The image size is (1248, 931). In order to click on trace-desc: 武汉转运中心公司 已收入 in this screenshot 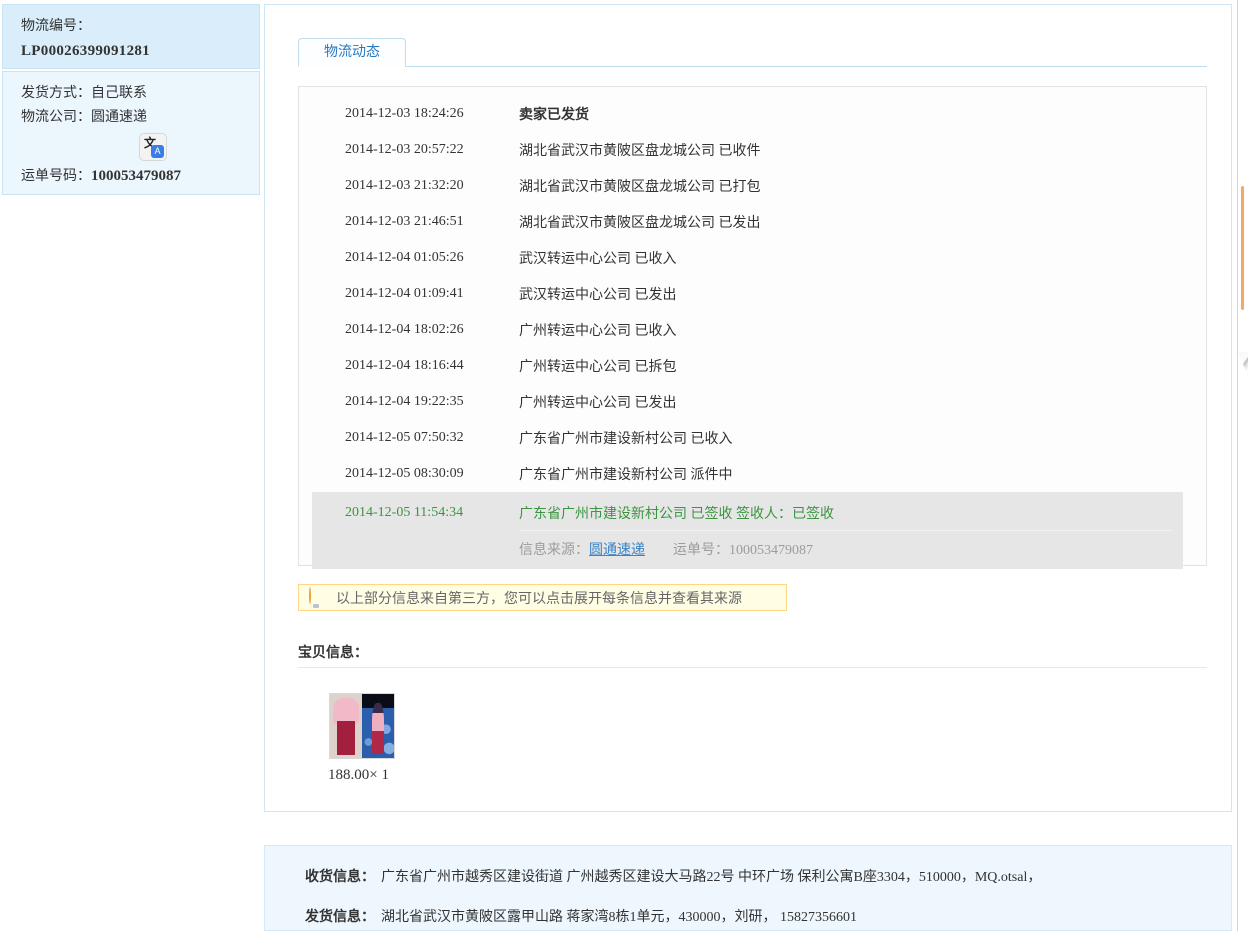, I will do `click(598, 259)`.